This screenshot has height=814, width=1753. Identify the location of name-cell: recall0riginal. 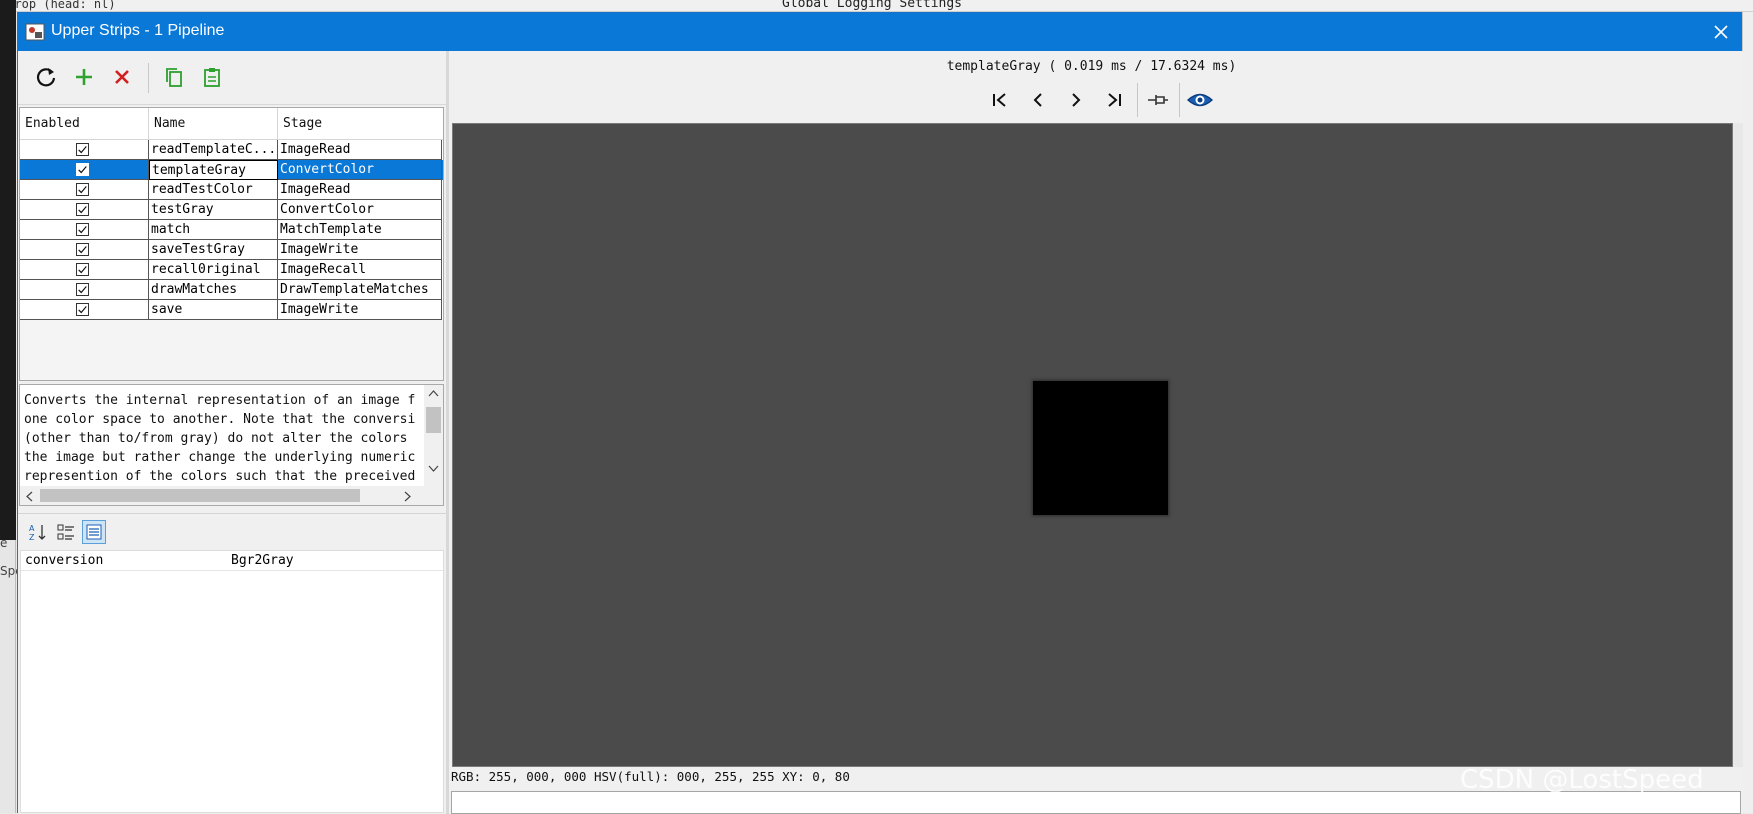
(213, 270).